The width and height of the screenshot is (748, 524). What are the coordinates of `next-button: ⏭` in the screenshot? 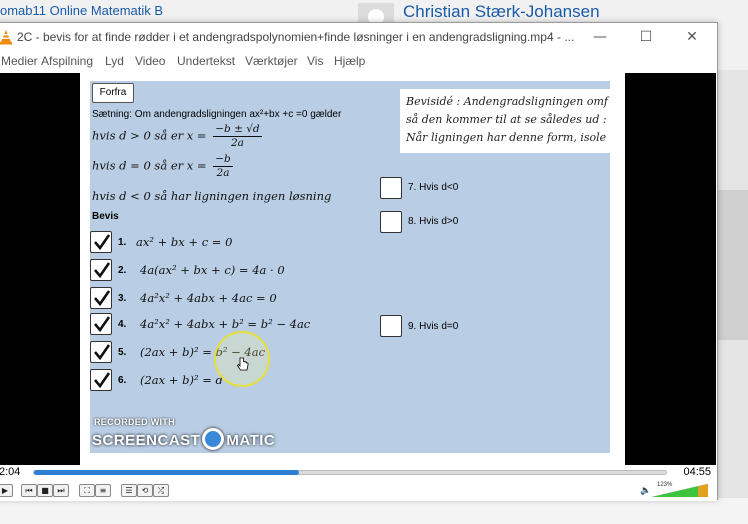 It's located at (61, 490).